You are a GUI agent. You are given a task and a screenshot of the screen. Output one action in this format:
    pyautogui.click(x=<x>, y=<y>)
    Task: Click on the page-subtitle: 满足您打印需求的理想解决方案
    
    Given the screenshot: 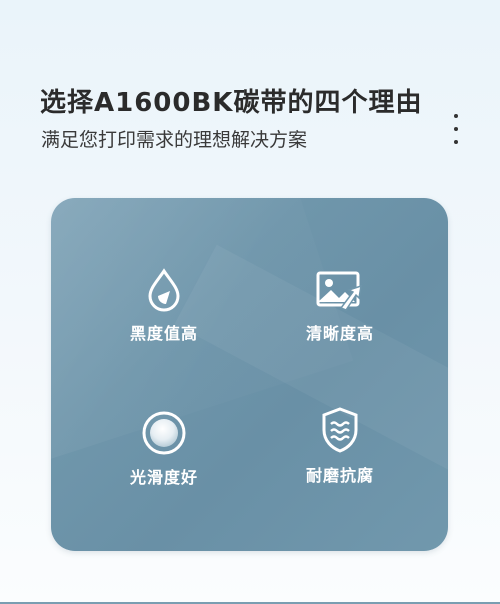 What is the action you would take?
    pyautogui.click(x=174, y=140)
    